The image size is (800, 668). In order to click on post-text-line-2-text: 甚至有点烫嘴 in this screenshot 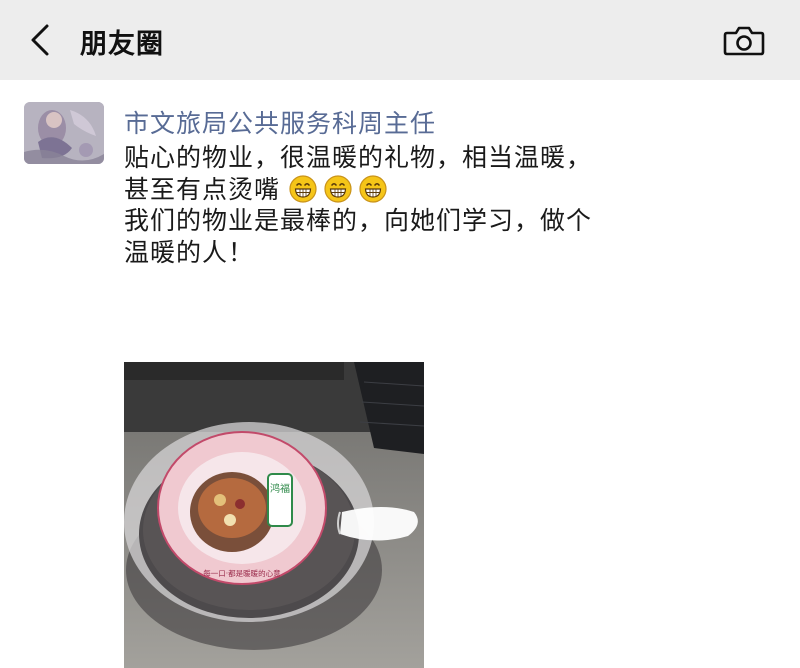, I will do `click(202, 189)`.